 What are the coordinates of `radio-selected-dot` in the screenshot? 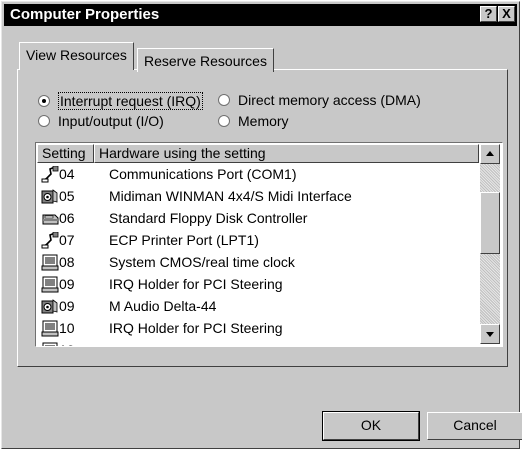 It's located at (44, 101).